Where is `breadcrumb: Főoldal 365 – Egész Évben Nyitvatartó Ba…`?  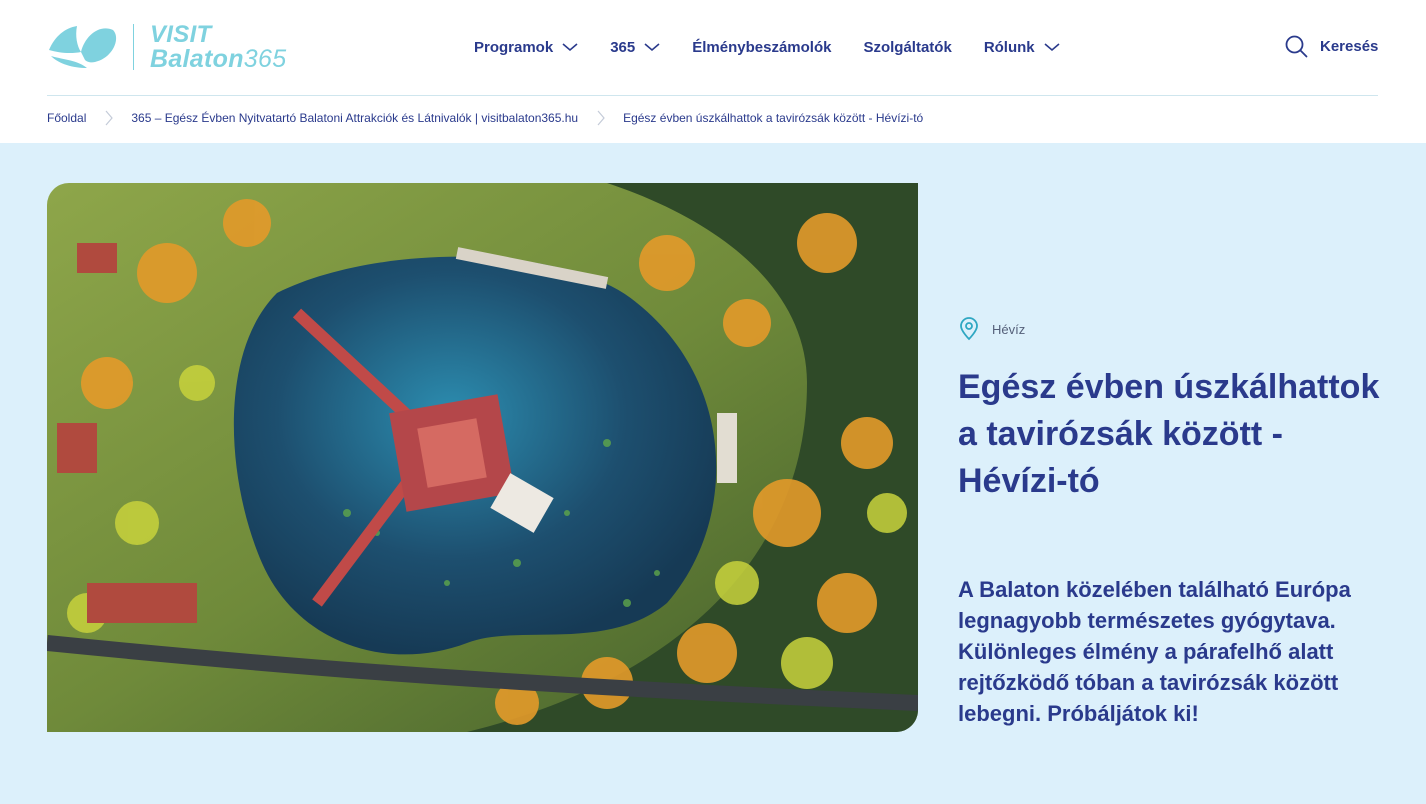 breadcrumb: Főoldal 365 – Egész Évben Nyitvatartó Ba… is located at coordinates (485, 118).